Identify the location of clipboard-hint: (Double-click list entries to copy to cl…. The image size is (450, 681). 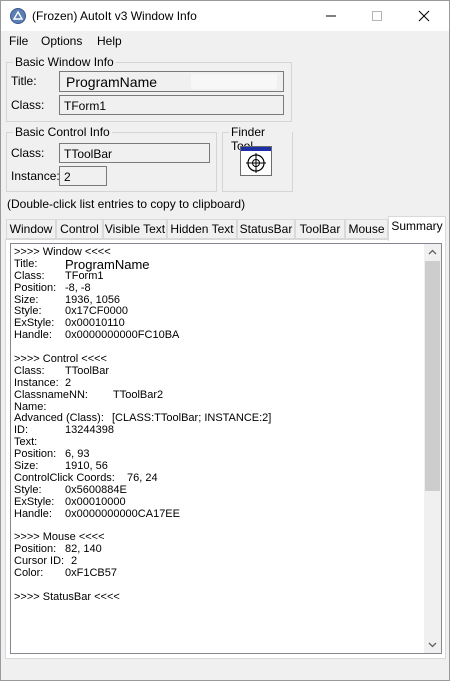
(126, 204).